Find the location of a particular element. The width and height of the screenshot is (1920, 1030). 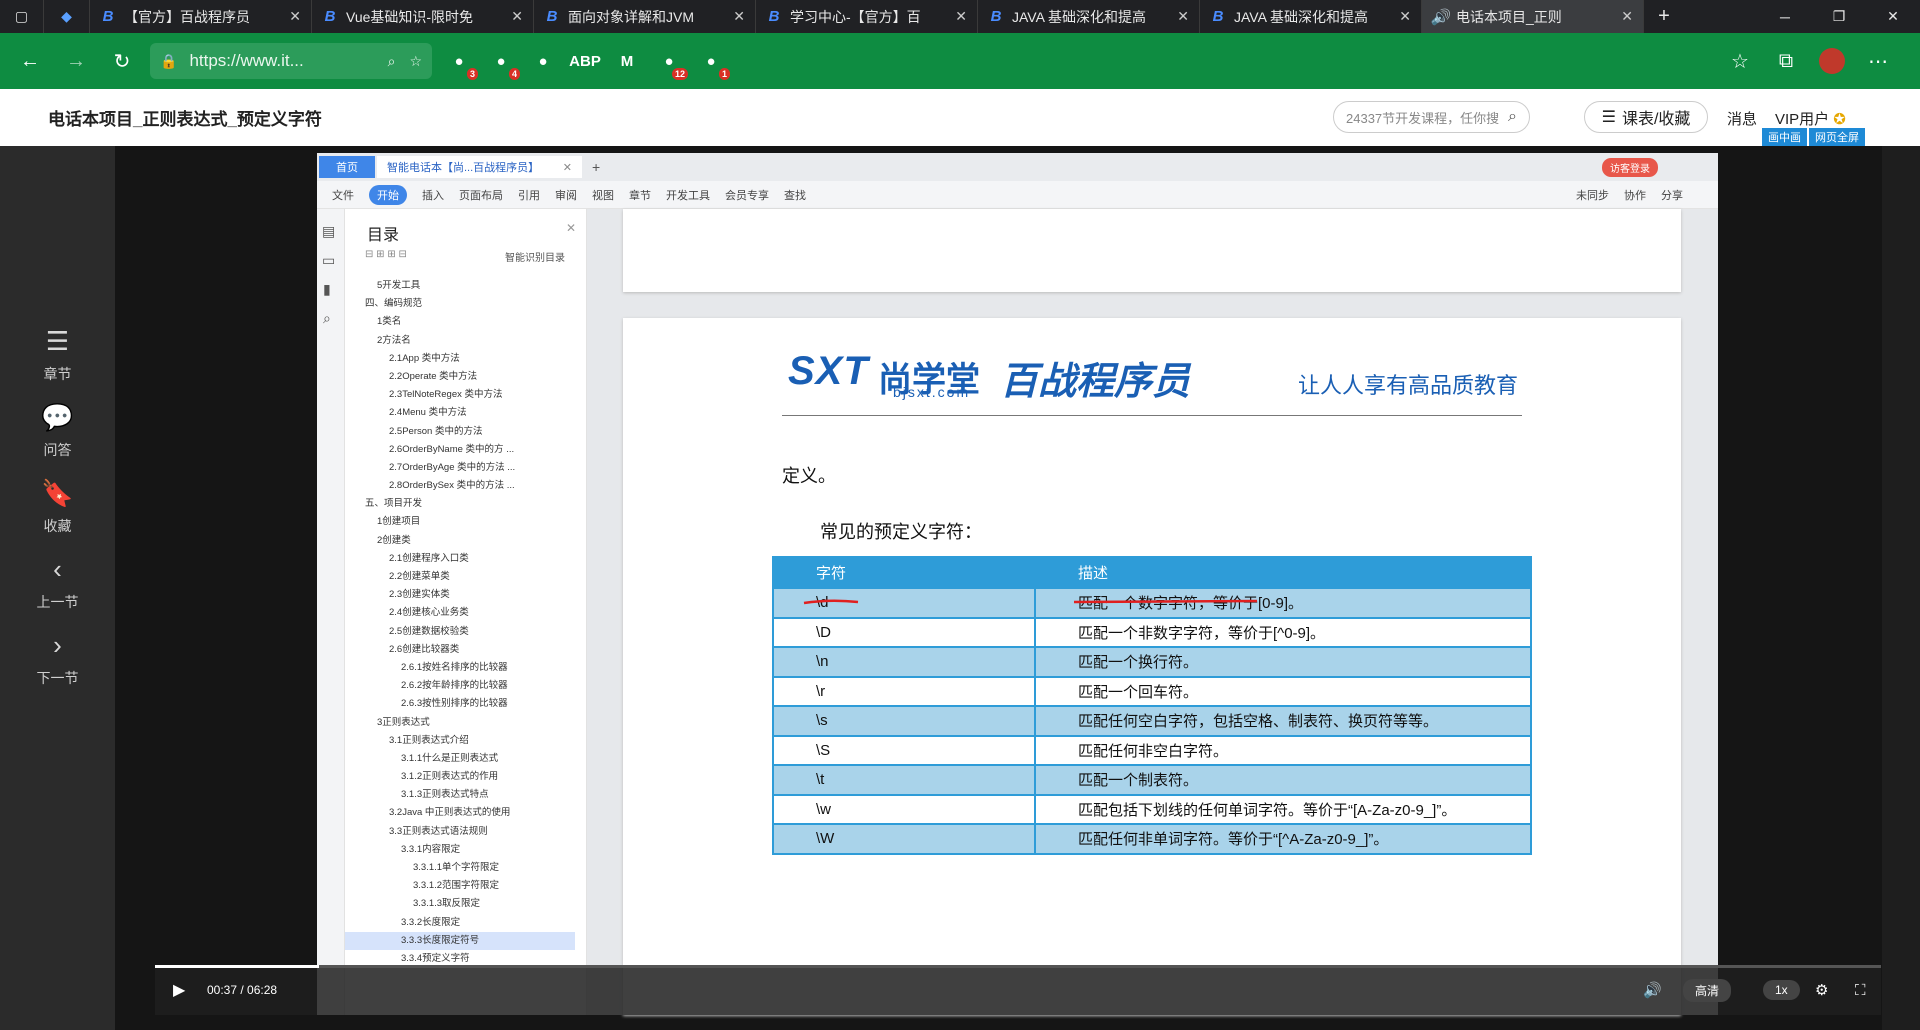

toc-item: 2创建类 is located at coordinates (460, 541).